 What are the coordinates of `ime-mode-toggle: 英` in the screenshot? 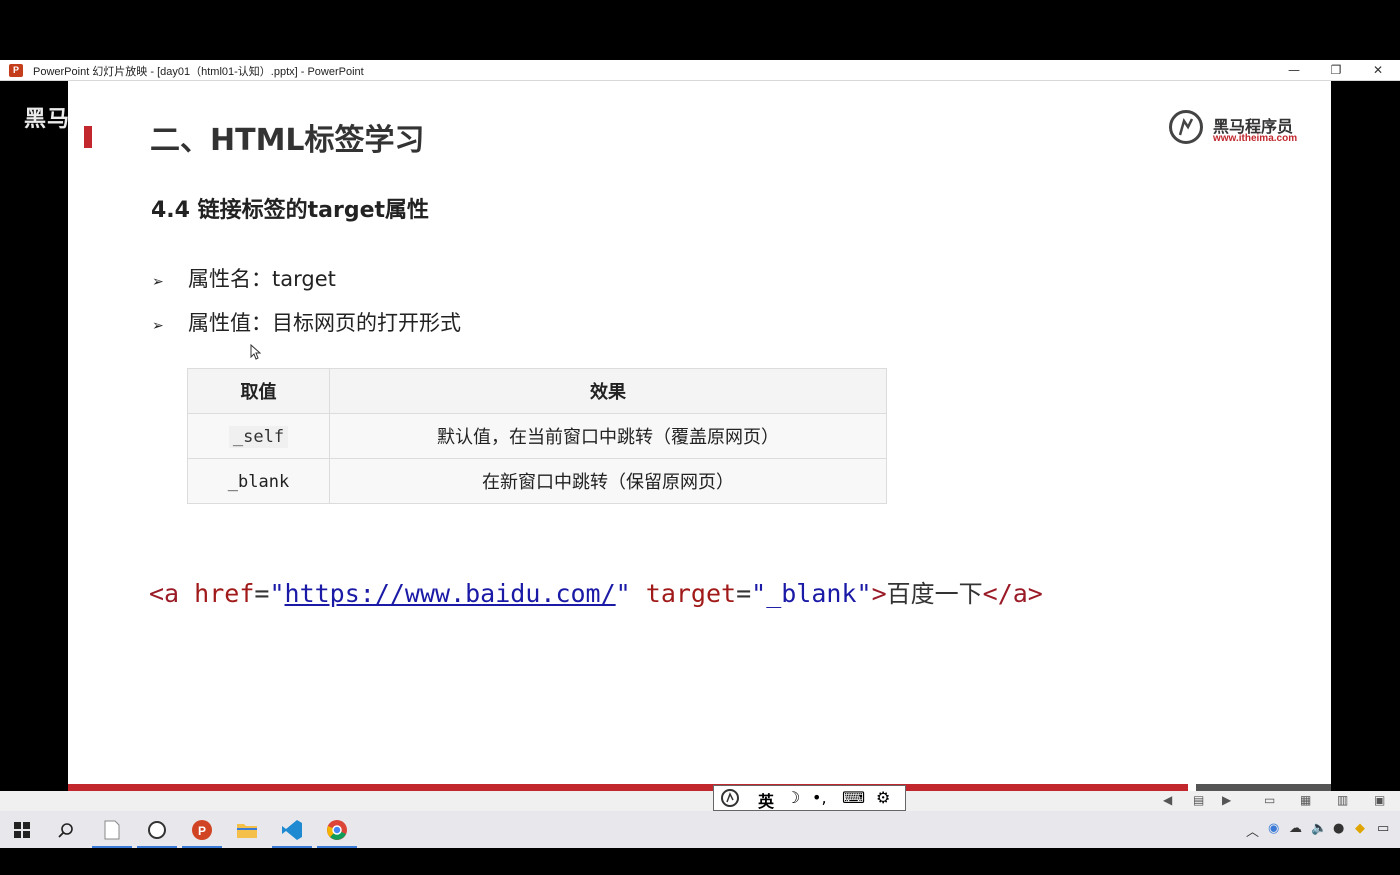 It's located at (766, 800).